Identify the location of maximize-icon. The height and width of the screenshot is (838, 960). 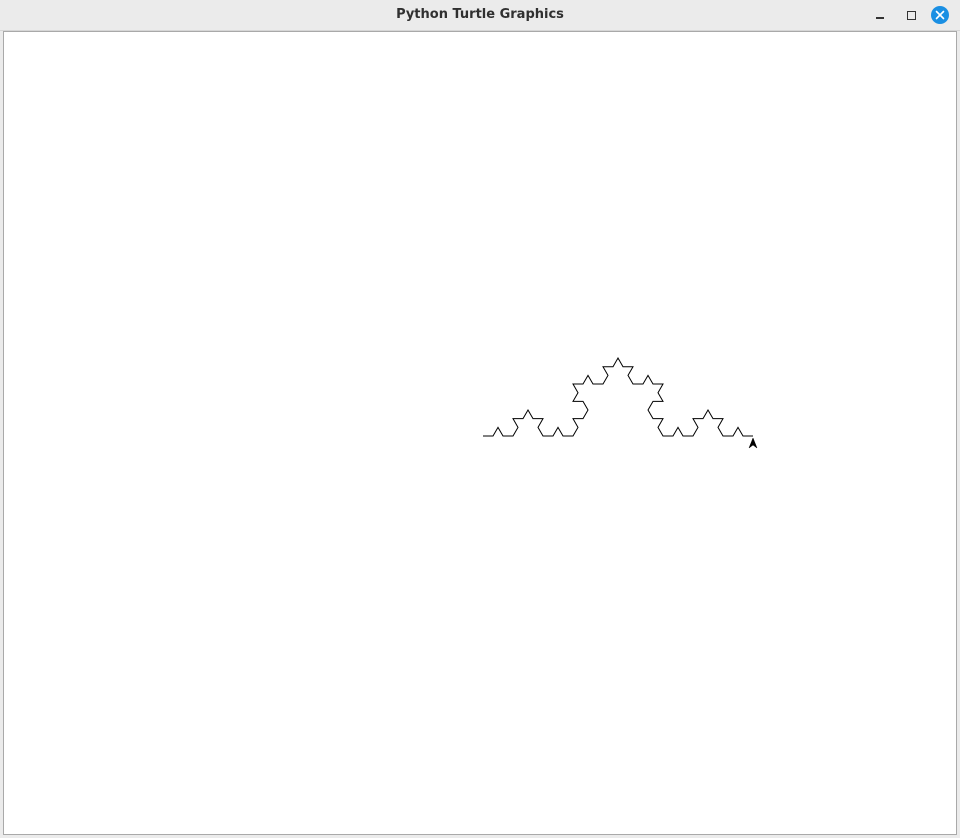
(911, 15).